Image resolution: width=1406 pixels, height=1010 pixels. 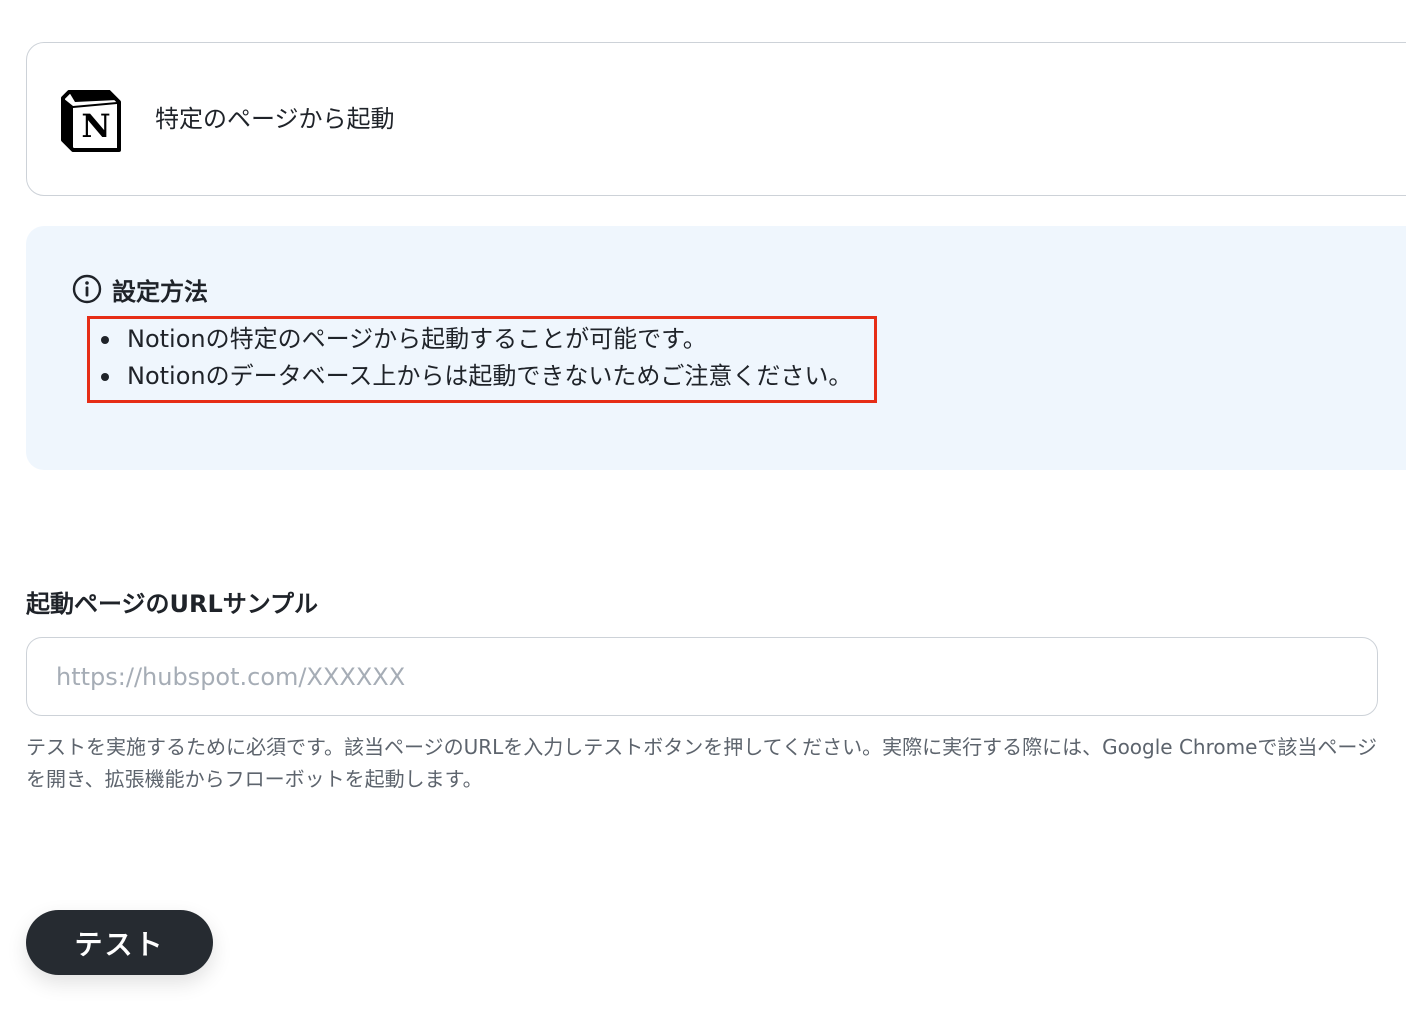 I want to click on svg-text: N, so click(x=95, y=126).